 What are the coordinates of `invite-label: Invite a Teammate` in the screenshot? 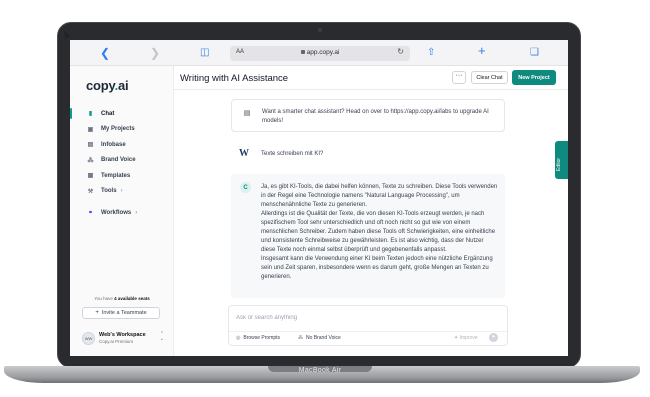 It's located at (124, 313).